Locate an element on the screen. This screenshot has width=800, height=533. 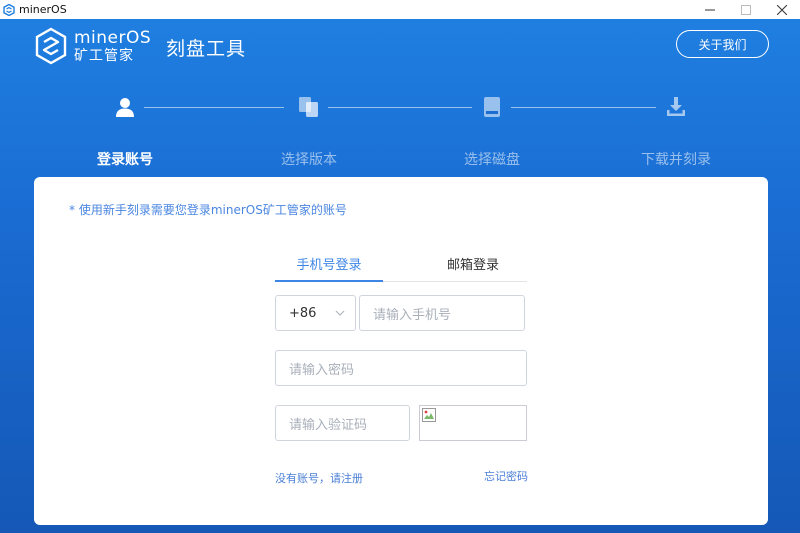
about-us-button: 关于我们 is located at coordinates (722, 44).